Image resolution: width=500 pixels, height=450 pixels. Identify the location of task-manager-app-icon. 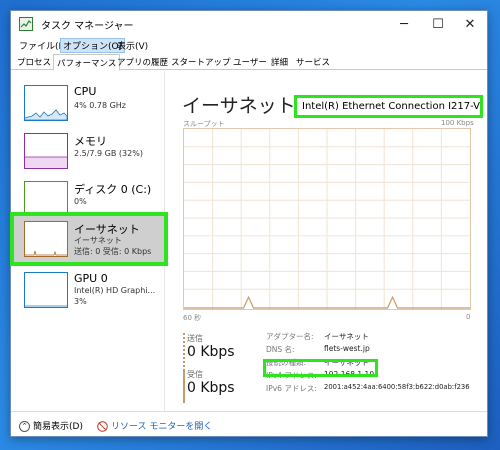
(26, 24).